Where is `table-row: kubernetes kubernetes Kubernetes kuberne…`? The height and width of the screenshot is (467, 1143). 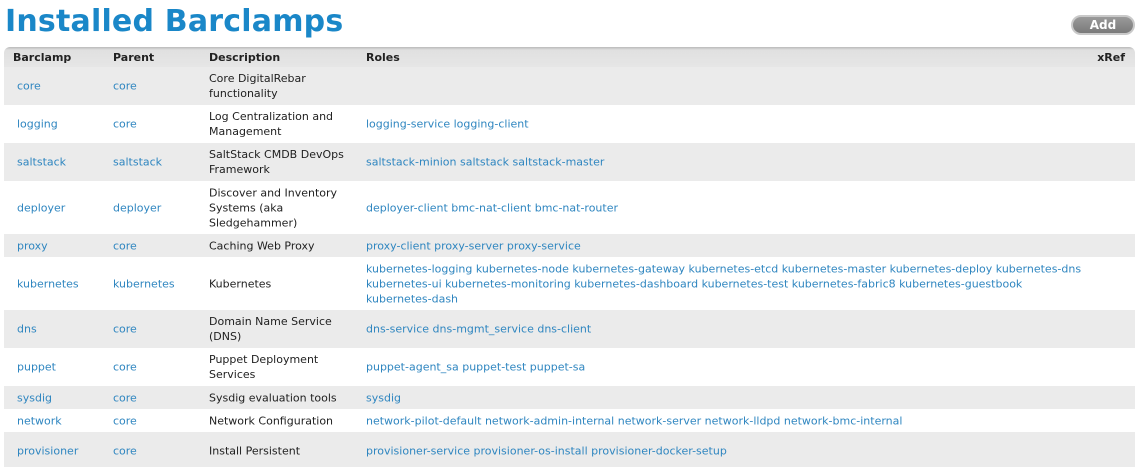
table-row: kubernetes kubernetes Kubernetes kuberne… is located at coordinates (569, 283).